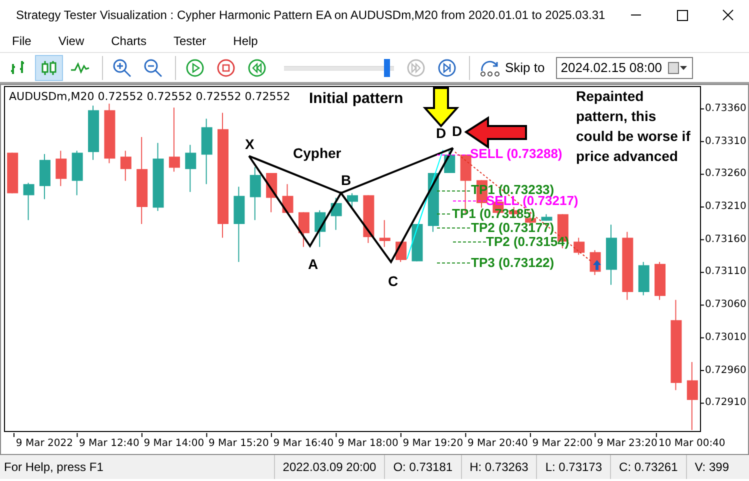 The image size is (749, 481). I want to click on signal-label: SELL (0.73288), so click(516, 153).